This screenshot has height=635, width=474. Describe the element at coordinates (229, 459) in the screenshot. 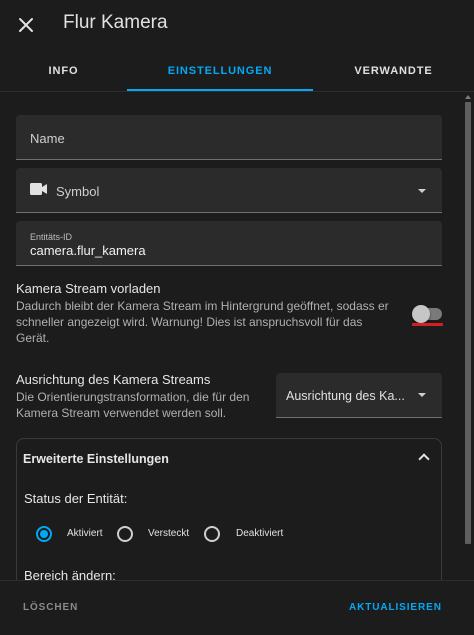

I see `advanced-settings-header: Erweiterte Einstellungen` at that location.